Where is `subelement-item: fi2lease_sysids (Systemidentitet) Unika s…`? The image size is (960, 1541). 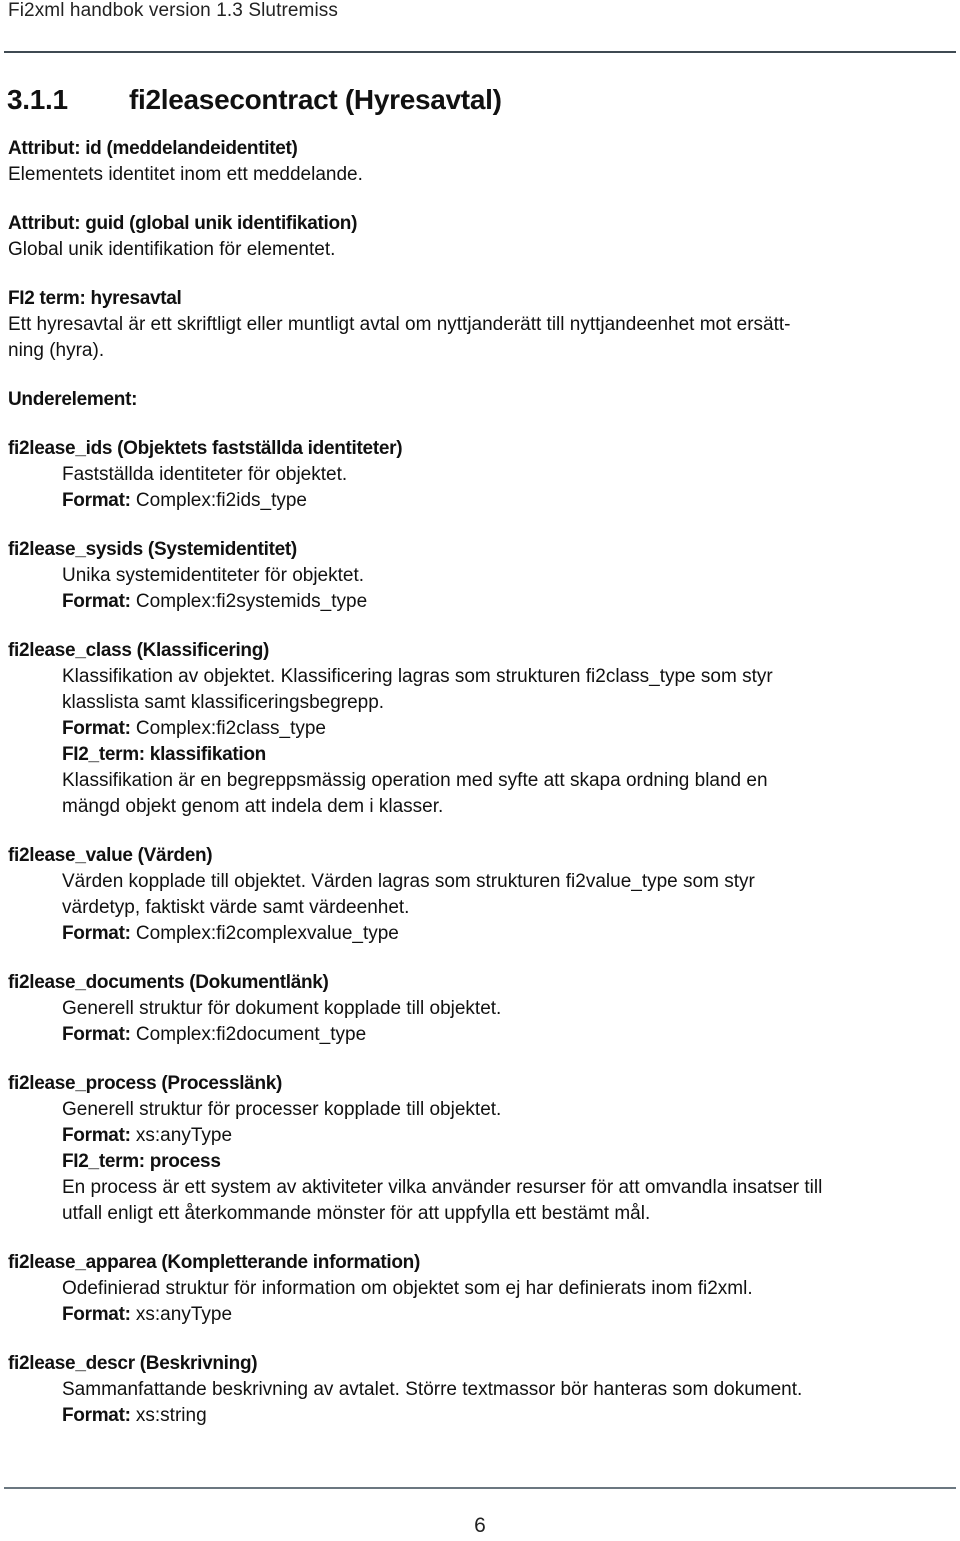 subelement-item: fi2lease_sysids (Systemidentitet) Unika s… is located at coordinates (478, 576).